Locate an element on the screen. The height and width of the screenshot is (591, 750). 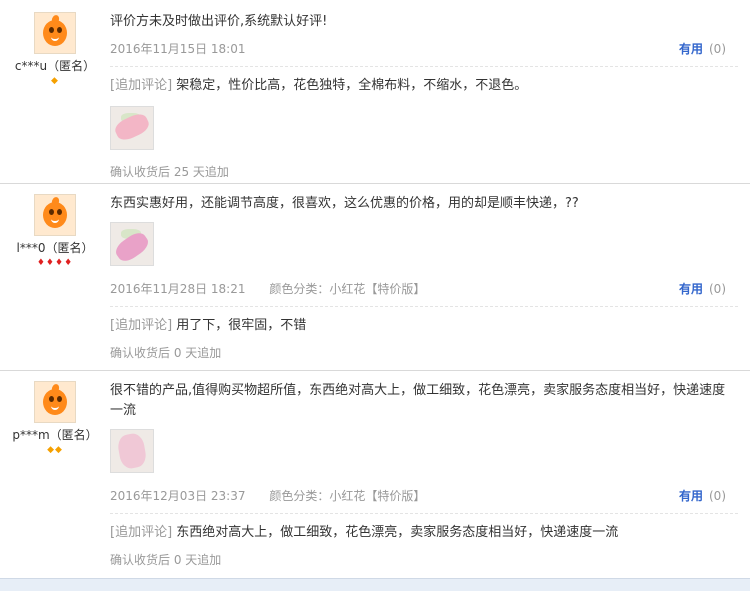
append-text: 用了下，很牢固，不错 is located at coordinates (241, 325).